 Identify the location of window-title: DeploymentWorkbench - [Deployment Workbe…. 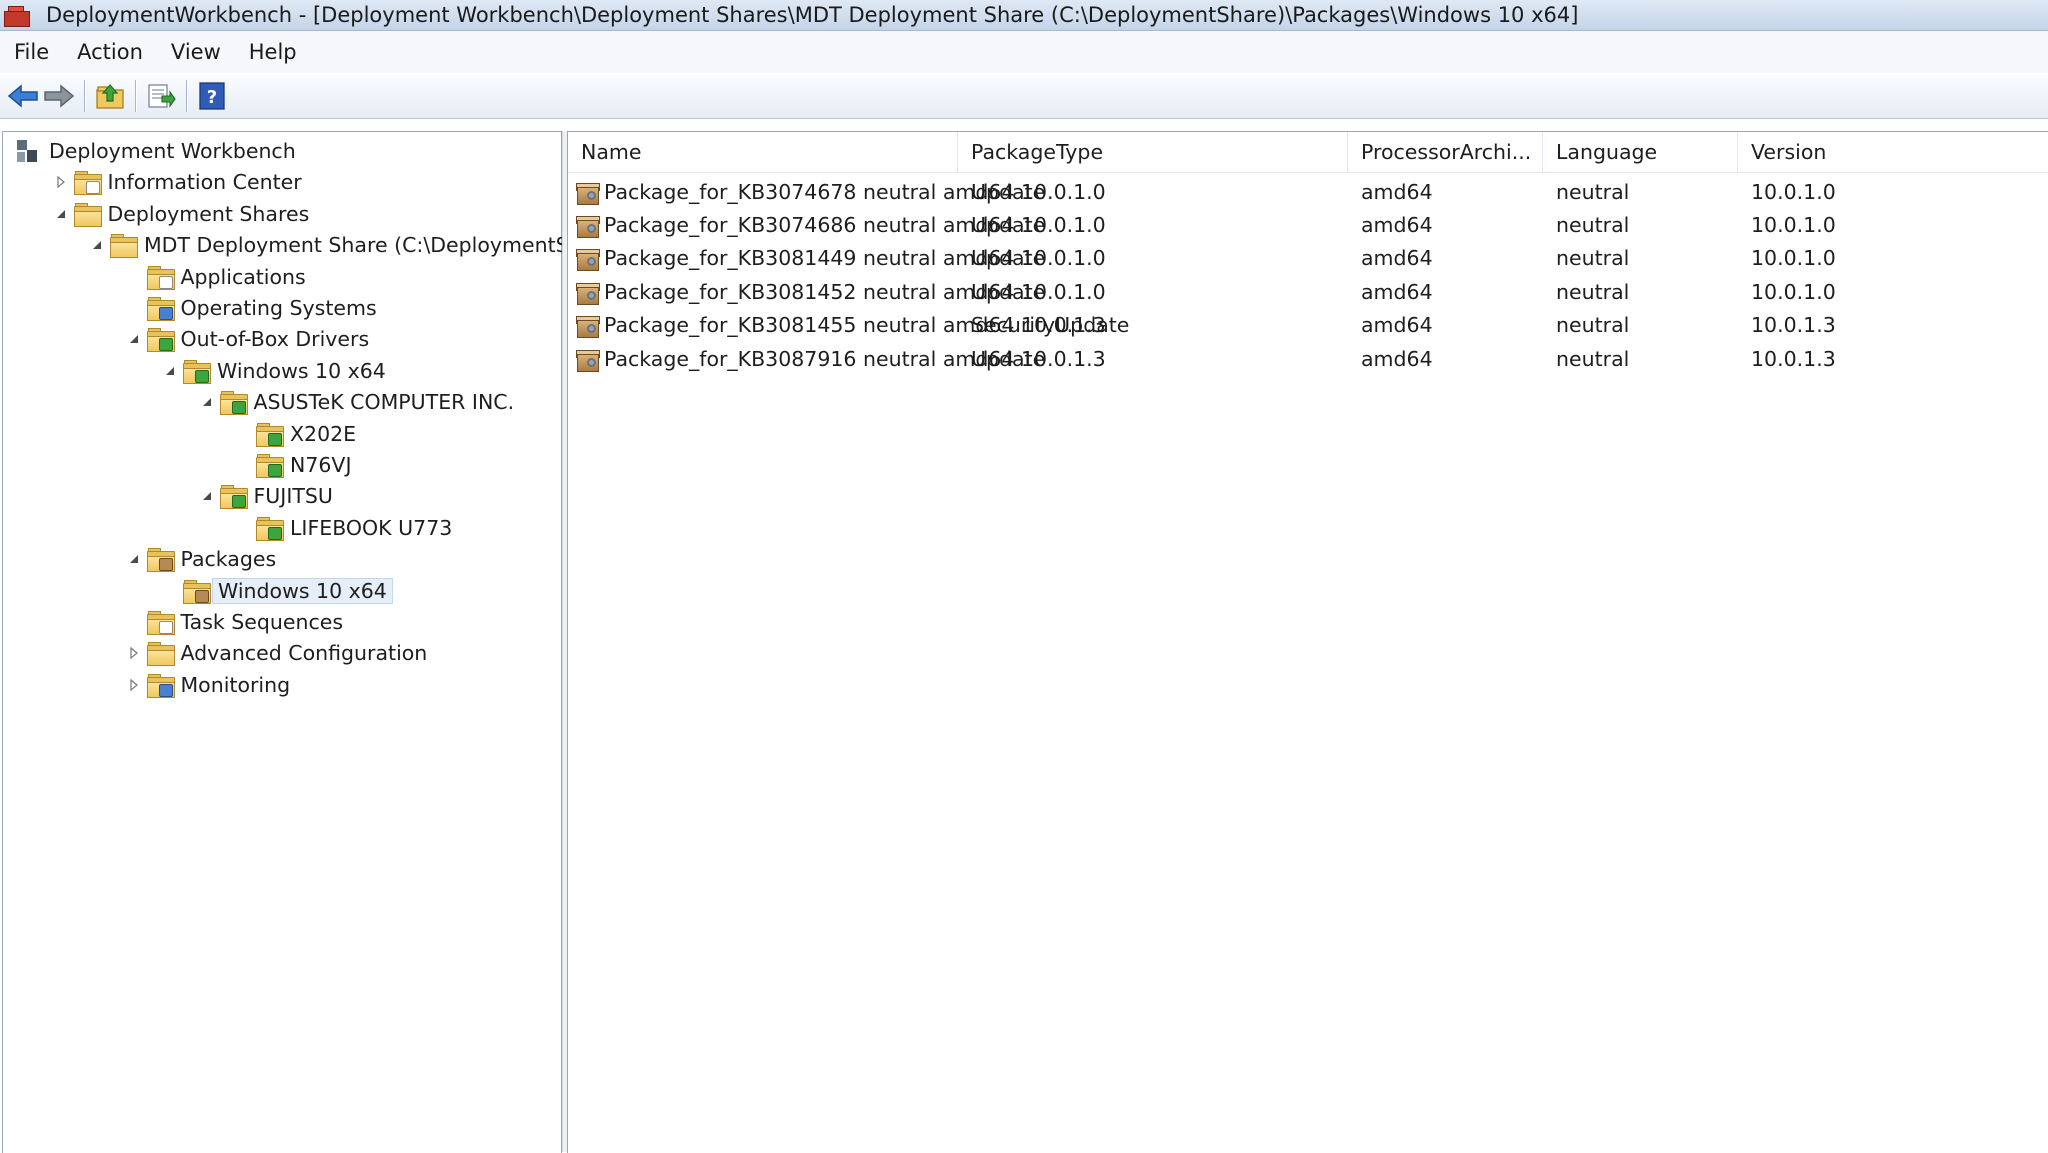
(812, 15).